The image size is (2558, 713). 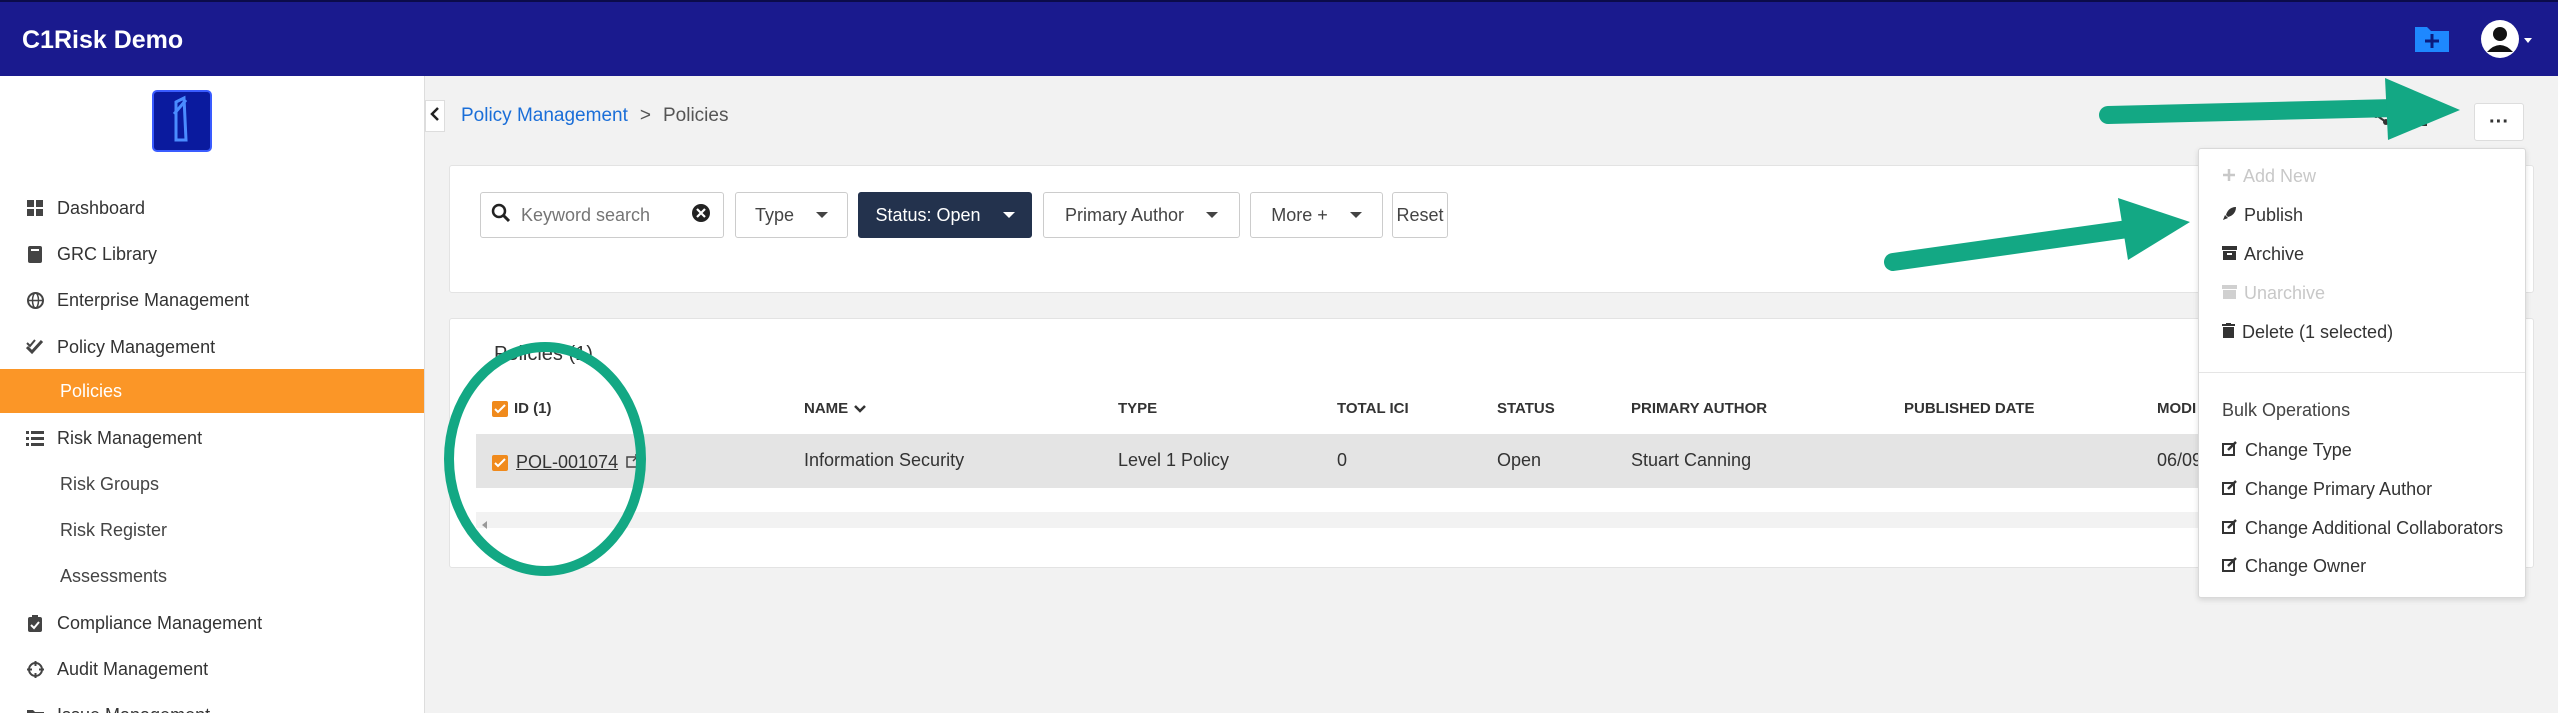 What do you see at coordinates (485, 525) in the screenshot?
I see `scroll-left-icon` at bounding box center [485, 525].